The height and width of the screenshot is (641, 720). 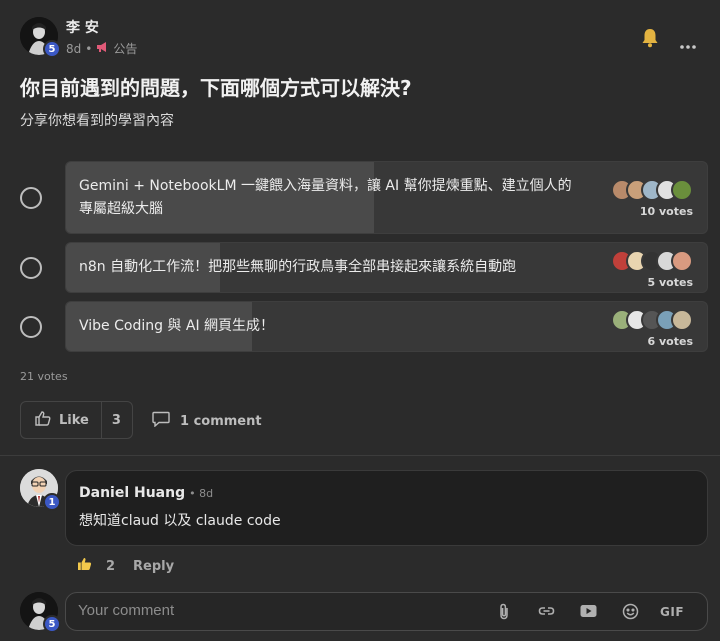 What do you see at coordinates (121, 209) in the screenshot?
I see `poll-option-1-label-line2: 專屬超級大腦` at bounding box center [121, 209].